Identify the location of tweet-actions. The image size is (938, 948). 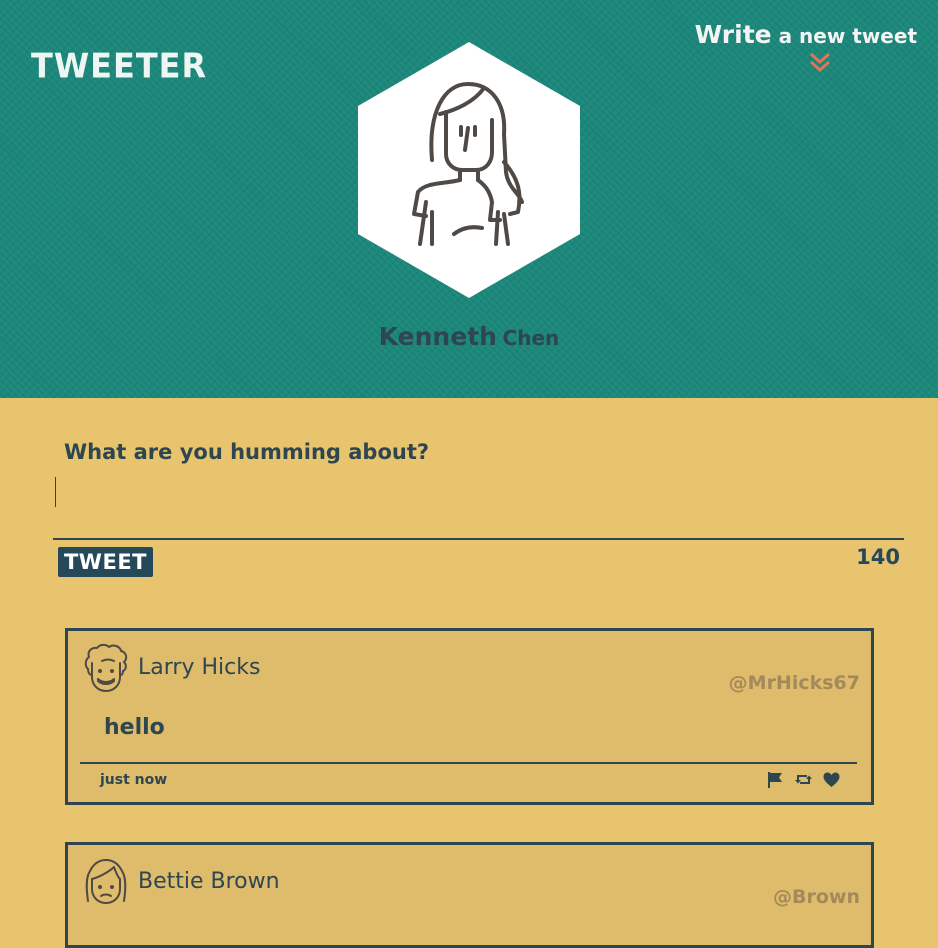
(803, 779).